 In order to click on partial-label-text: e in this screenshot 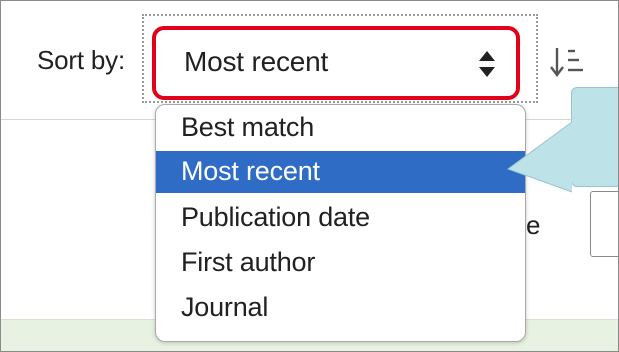, I will do `click(533, 225)`.